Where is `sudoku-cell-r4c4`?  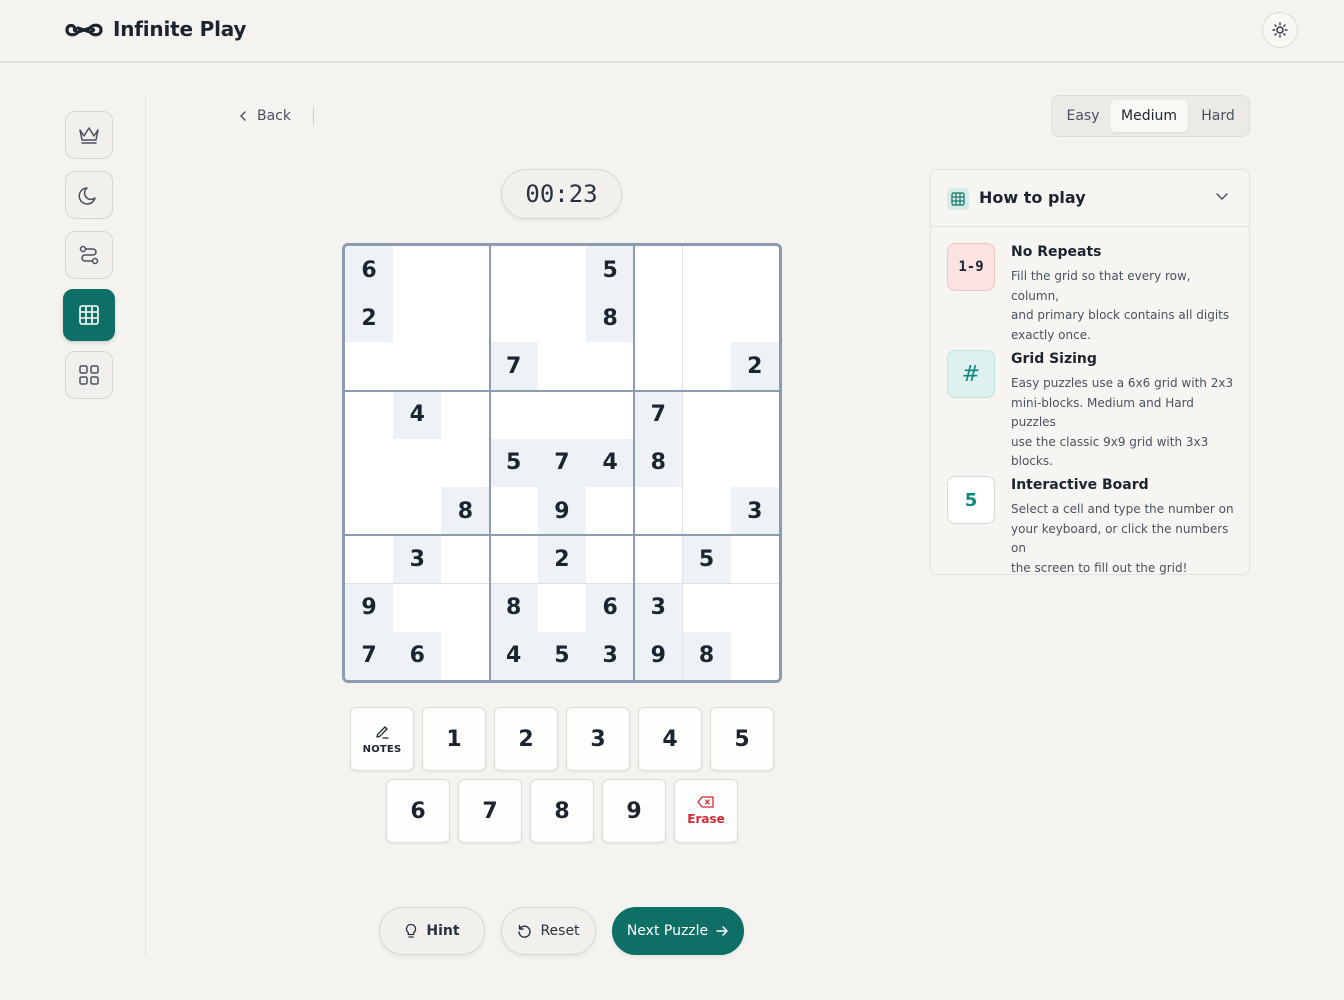 sudoku-cell-r4c4 is located at coordinates (514, 415).